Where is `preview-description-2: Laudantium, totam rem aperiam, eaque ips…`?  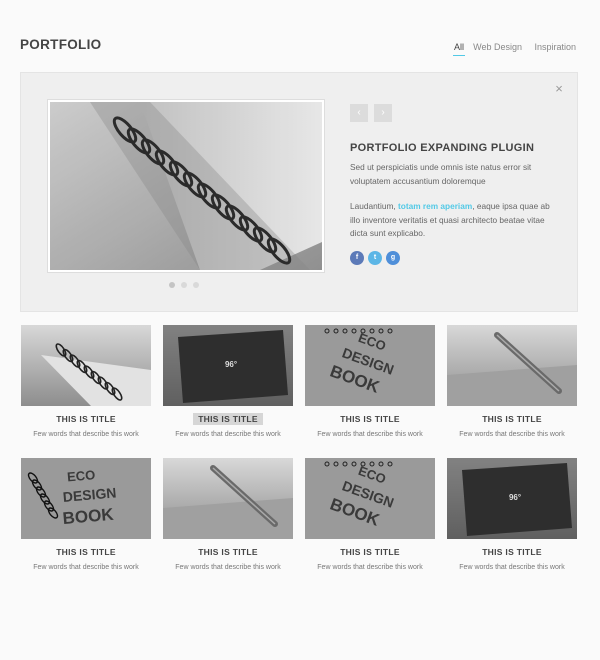 preview-description-2: Laudantium, totam rem aperiam, eaque ips… is located at coordinates (450, 219).